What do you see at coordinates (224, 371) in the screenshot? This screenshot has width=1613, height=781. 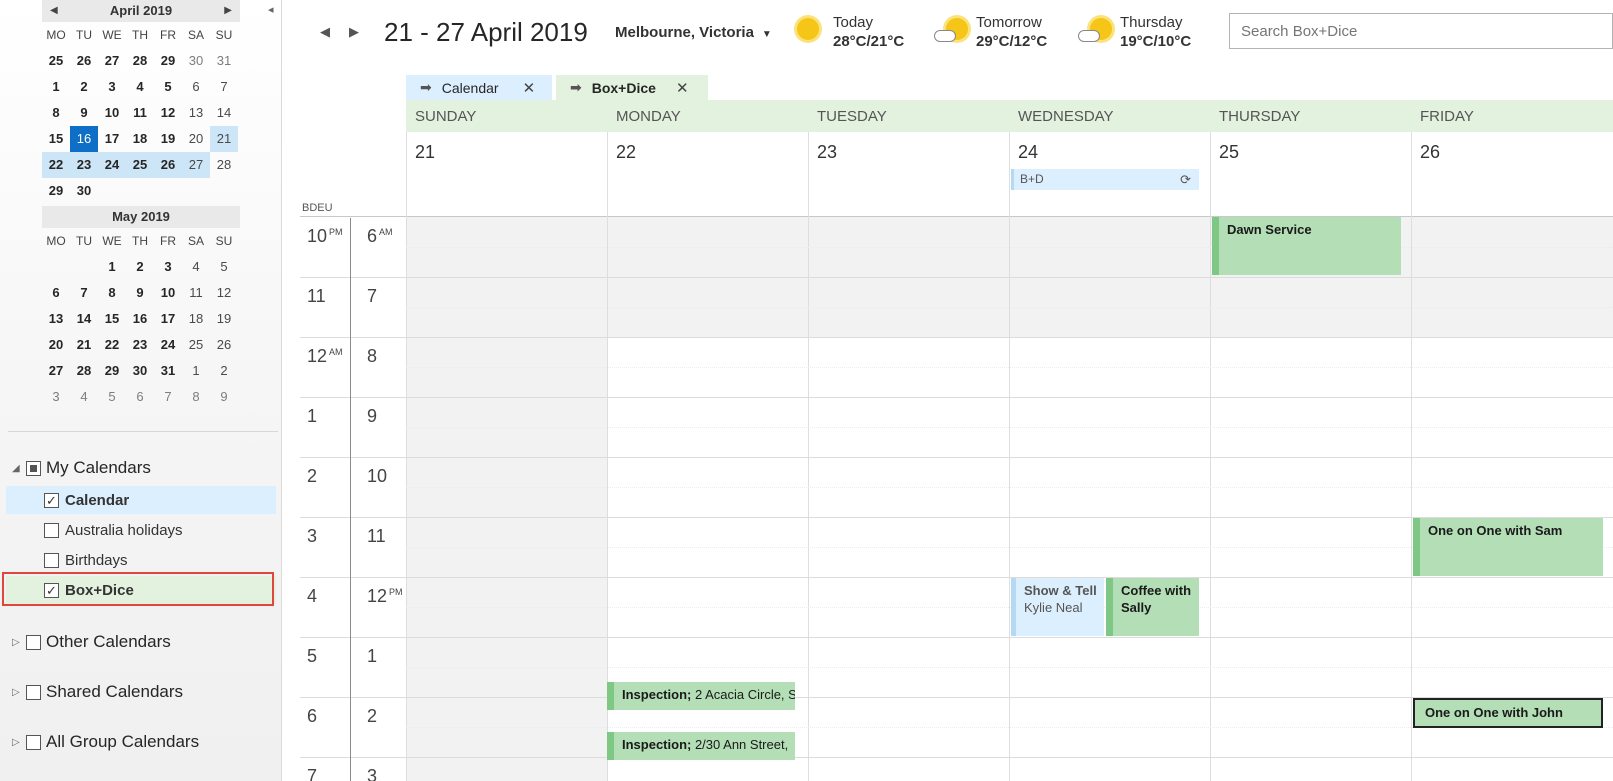 I see `mini-calendar-day: 2` at bounding box center [224, 371].